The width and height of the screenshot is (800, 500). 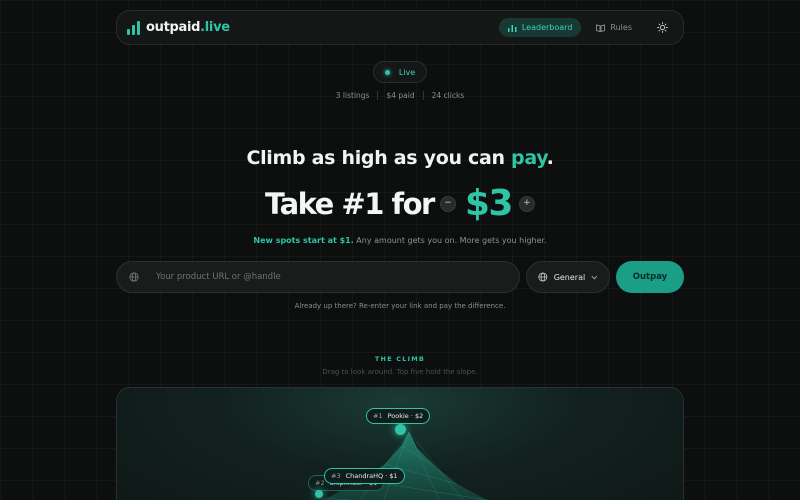 What do you see at coordinates (352, 95) in the screenshot?
I see `listings-count: 3 listings` at bounding box center [352, 95].